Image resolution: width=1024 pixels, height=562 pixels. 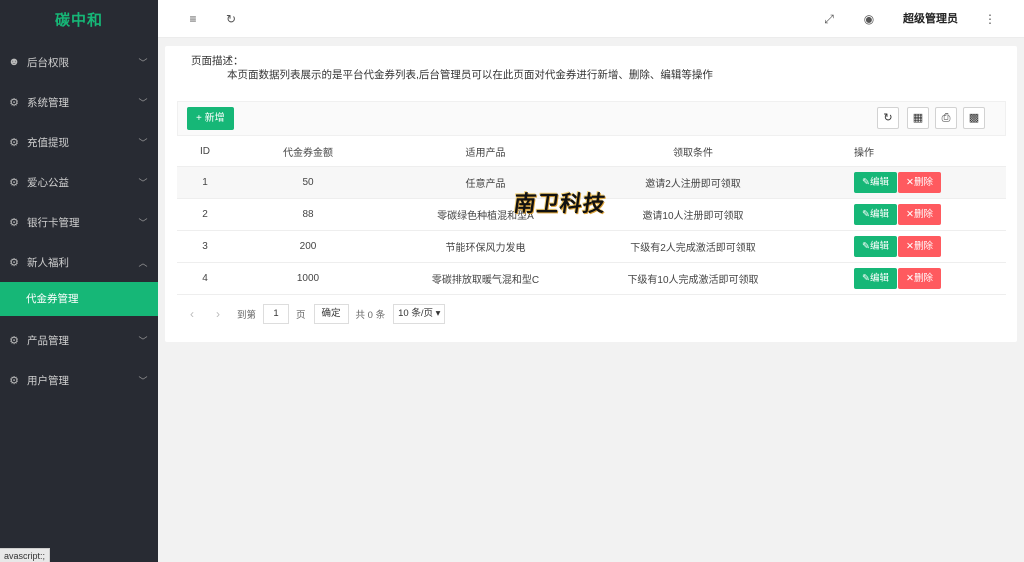 What do you see at coordinates (217, 61) in the screenshot?
I see `page-description-title: 页面描述：` at bounding box center [217, 61].